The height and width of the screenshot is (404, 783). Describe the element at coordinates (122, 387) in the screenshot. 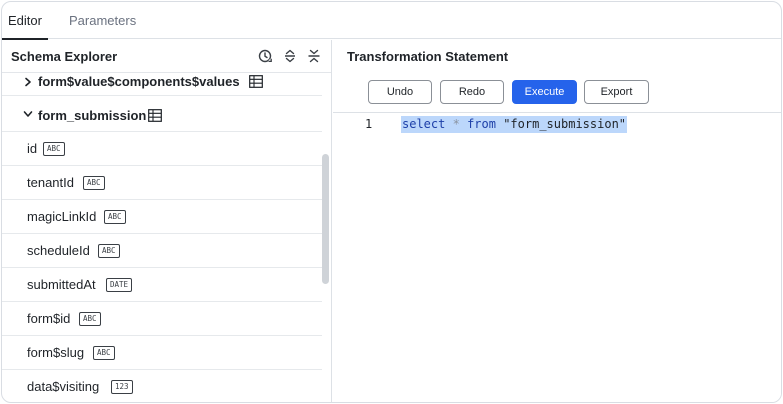

I see `type-badge: 123` at that location.